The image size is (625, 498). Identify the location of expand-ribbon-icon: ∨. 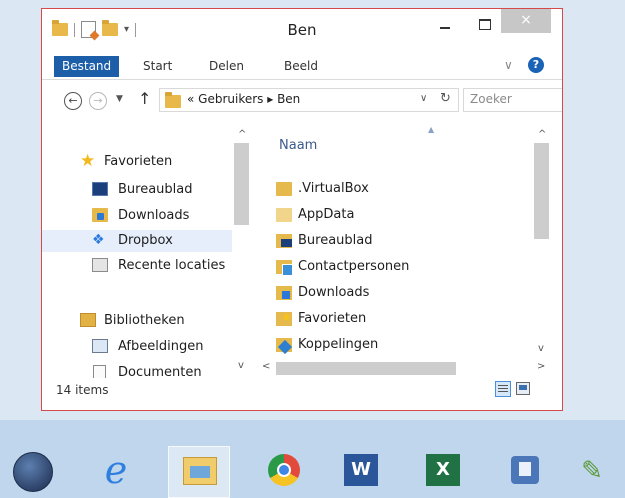
(508, 65).